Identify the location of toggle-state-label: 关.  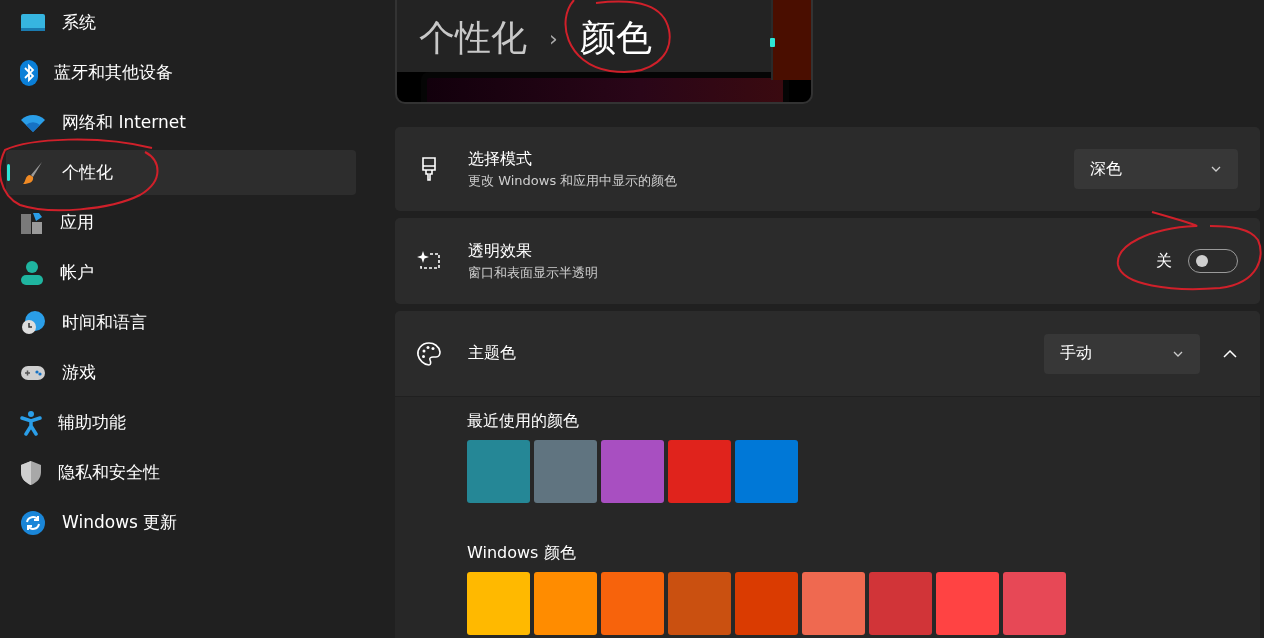
(1164, 261).